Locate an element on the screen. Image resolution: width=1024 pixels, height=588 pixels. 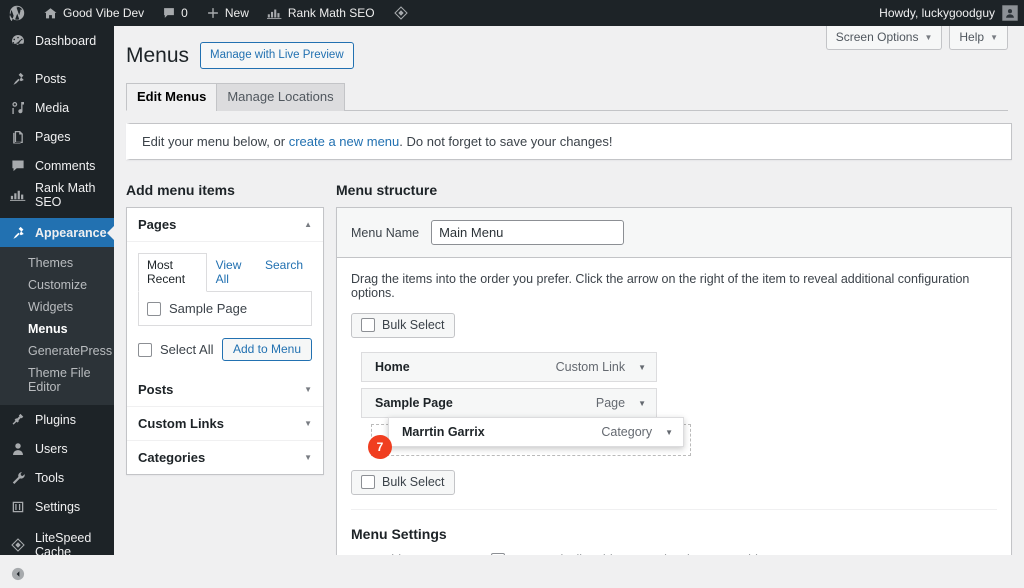
sidebar-item-label: Plugins is located at coordinates (55, 419).